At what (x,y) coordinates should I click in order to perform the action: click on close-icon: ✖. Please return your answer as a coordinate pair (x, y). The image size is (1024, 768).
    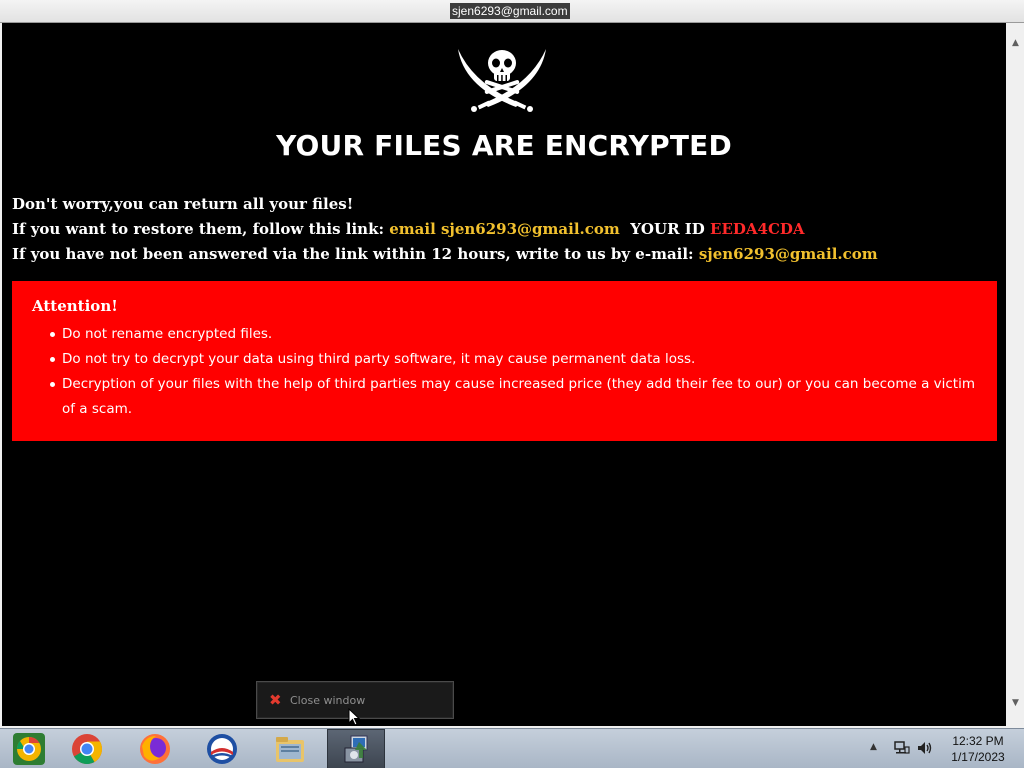
    Looking at the image, I should click on (275, 700).